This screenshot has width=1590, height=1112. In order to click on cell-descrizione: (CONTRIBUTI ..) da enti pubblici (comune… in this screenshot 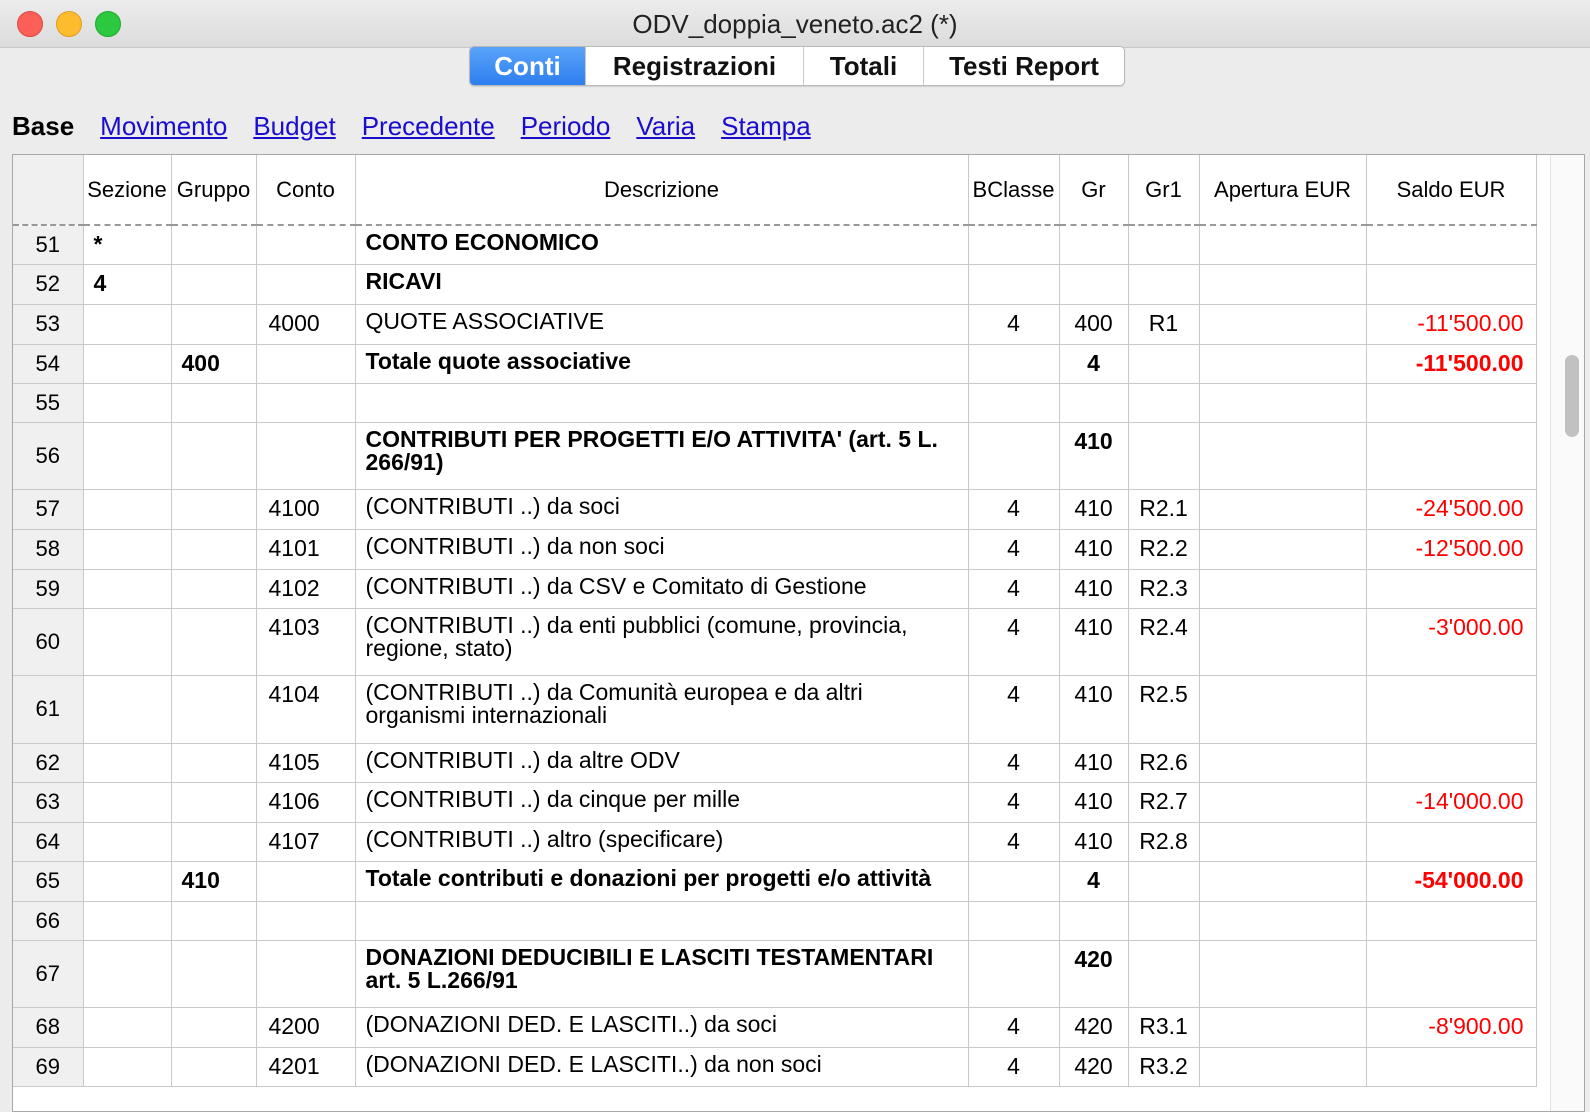, I will do `click(662, 642)`.